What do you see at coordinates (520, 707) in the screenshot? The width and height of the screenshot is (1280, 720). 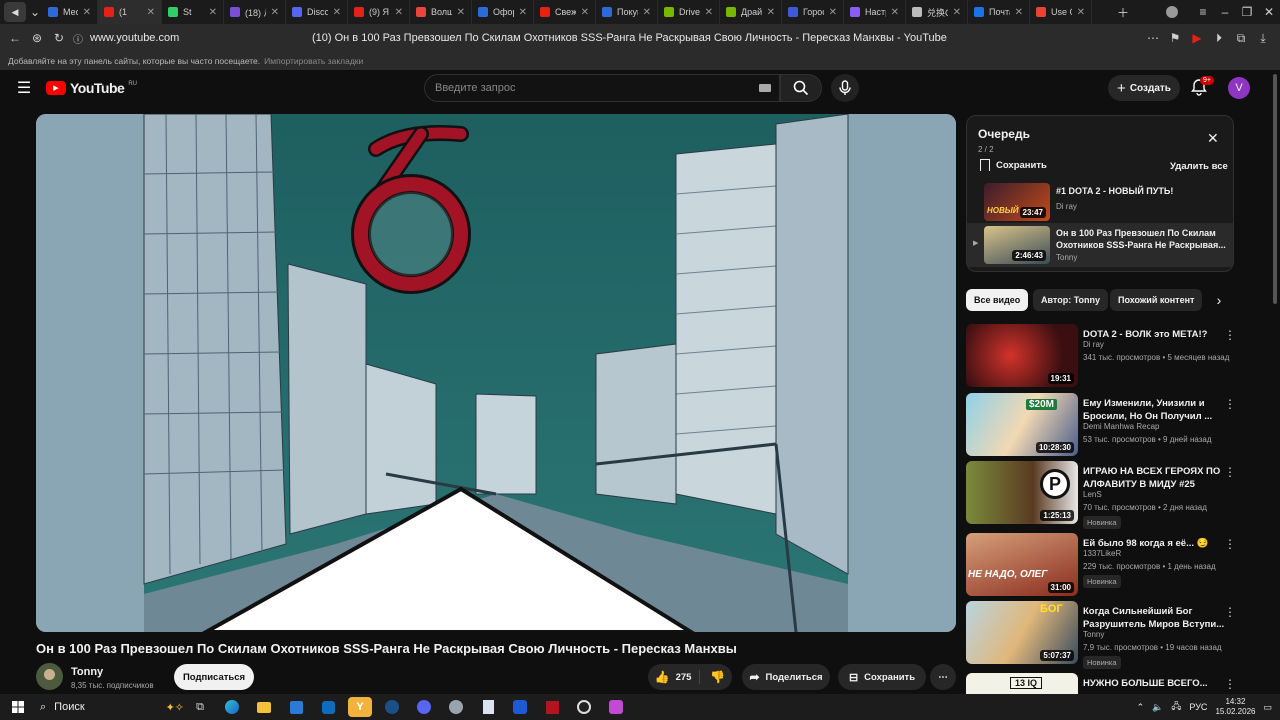 I see `xbox-icon` at bounding box center [520, 707].